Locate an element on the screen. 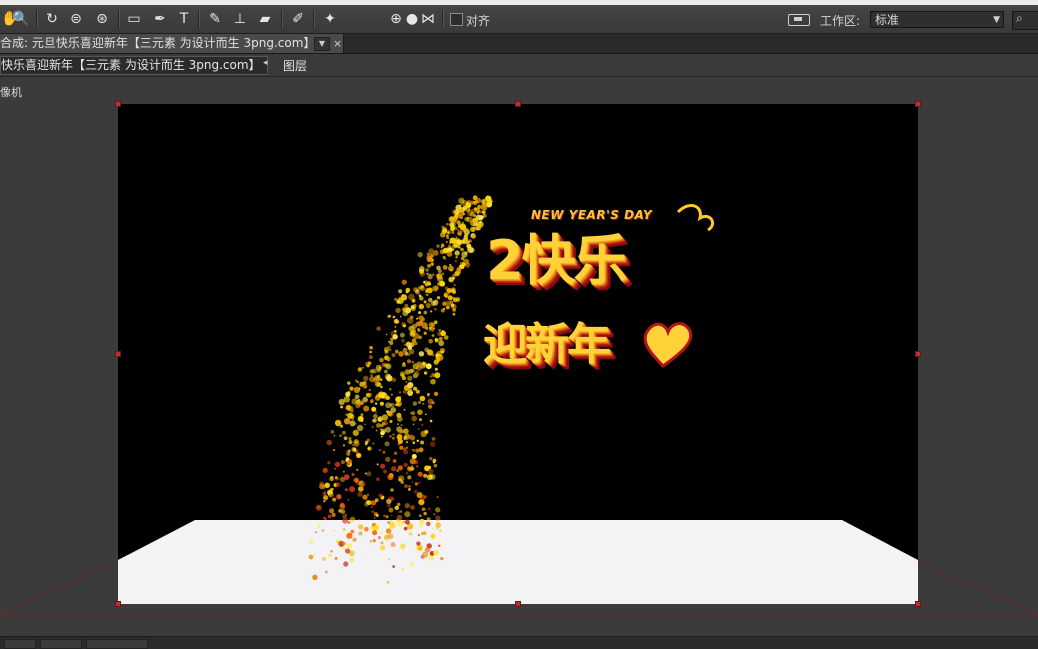  rotate-icon: ↻ is located at coordinates (52, 19).